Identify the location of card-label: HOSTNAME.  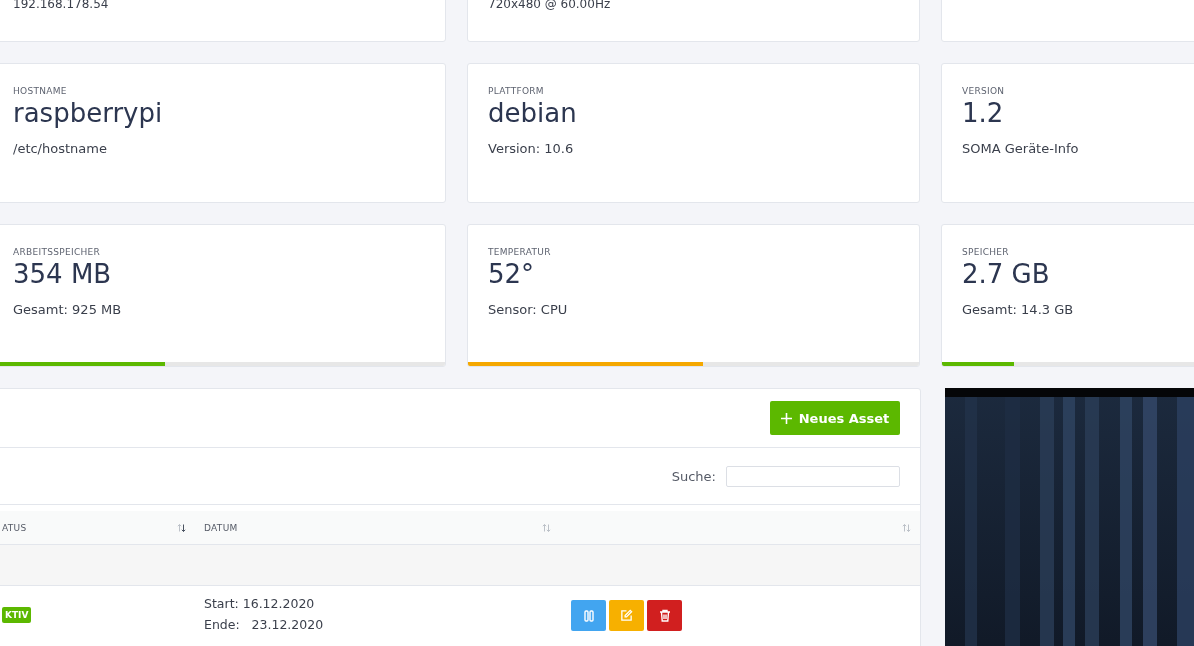
(40, 91).